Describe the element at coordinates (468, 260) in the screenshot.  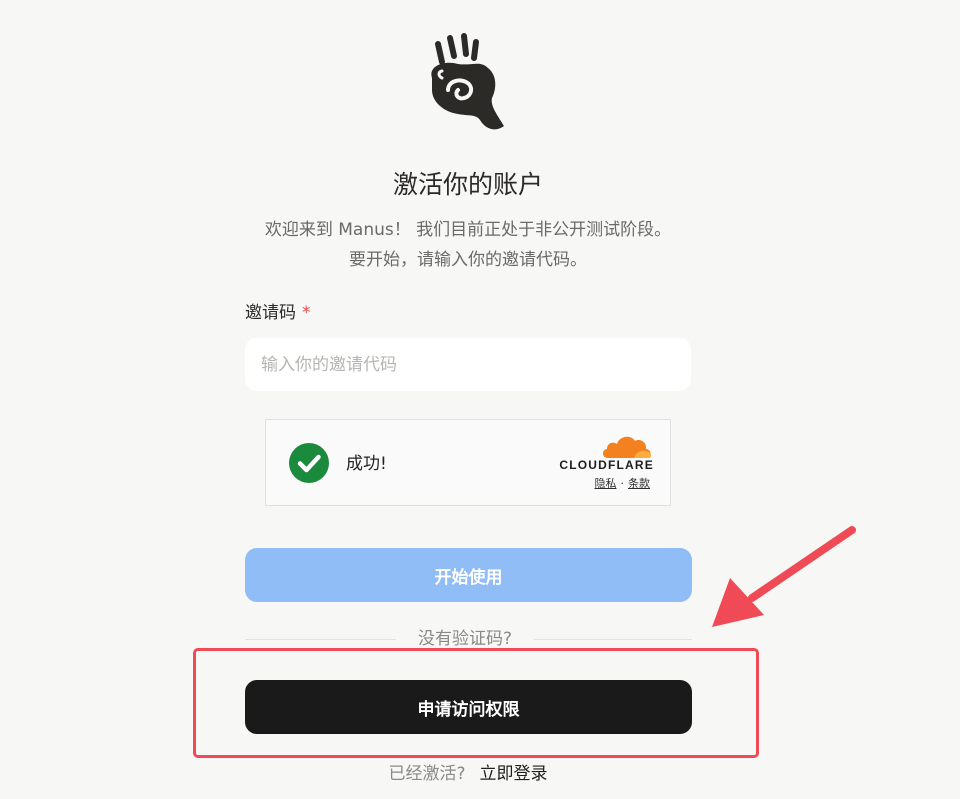
I see `subtitle-line-2: 要开始，请输入你的邀请代码。` at that location.